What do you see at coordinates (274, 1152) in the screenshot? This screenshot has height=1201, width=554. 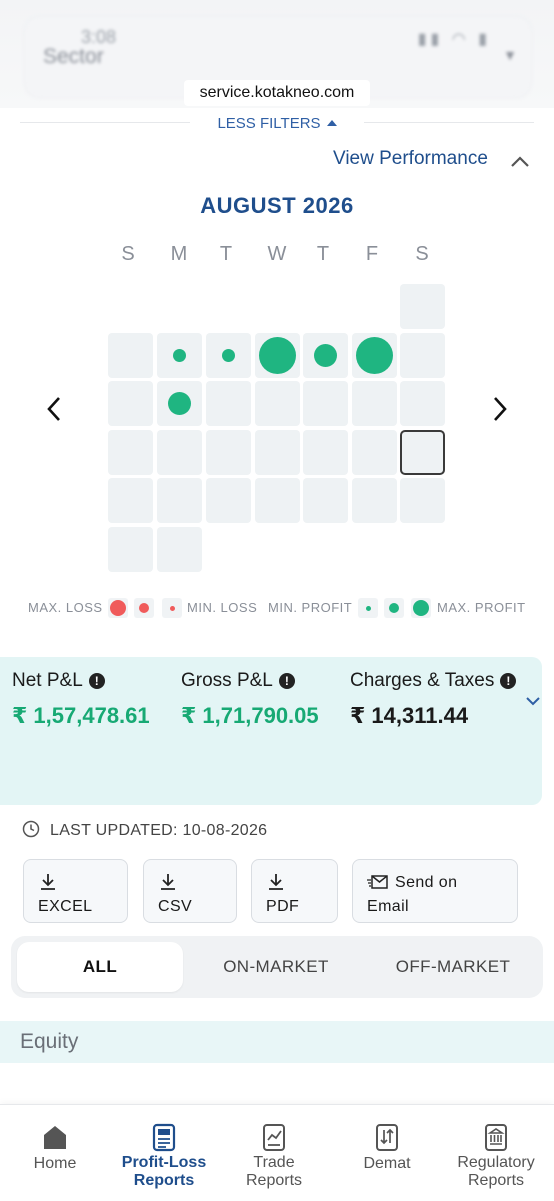 I see `nav-trade-reports: Trade Reports` at bounding box center [274, 1152].